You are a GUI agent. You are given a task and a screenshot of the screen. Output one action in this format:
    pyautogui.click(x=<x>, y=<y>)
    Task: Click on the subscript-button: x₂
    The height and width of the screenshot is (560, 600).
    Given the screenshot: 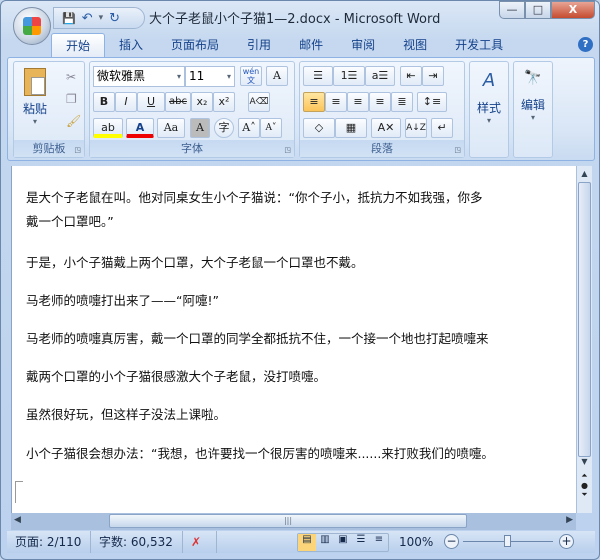 What is the action you would take?
    pyautogui.click(x=202, y=102)
    